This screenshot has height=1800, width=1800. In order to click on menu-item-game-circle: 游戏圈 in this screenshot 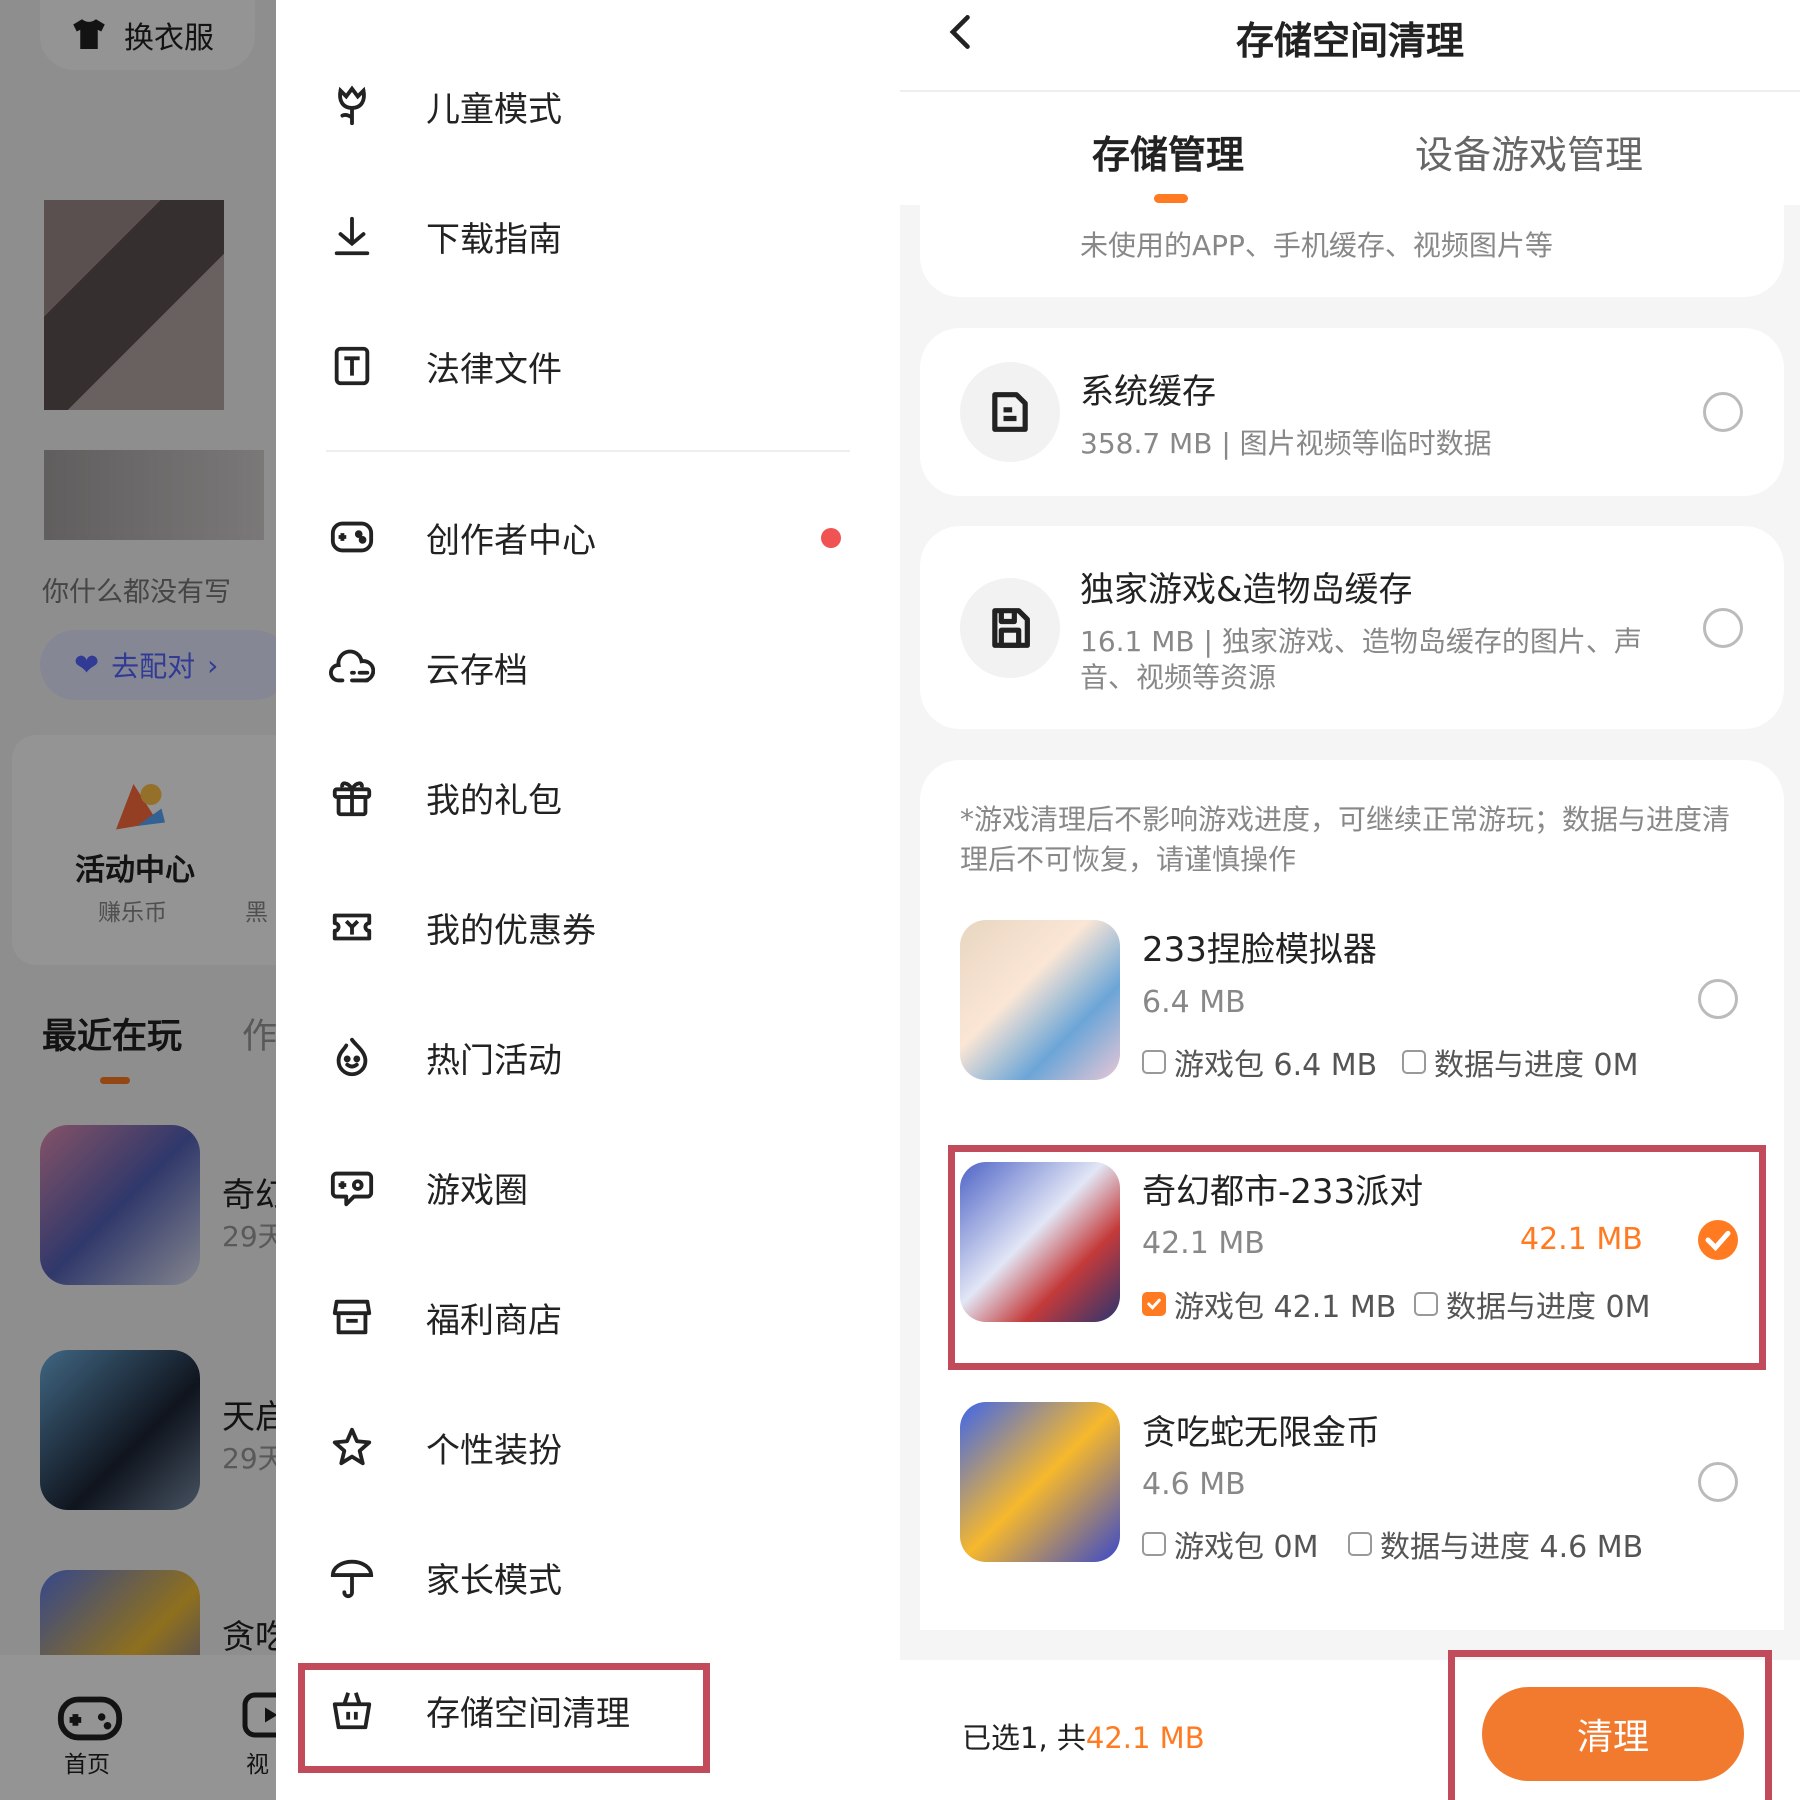, I will do `click(588, 1187)`.